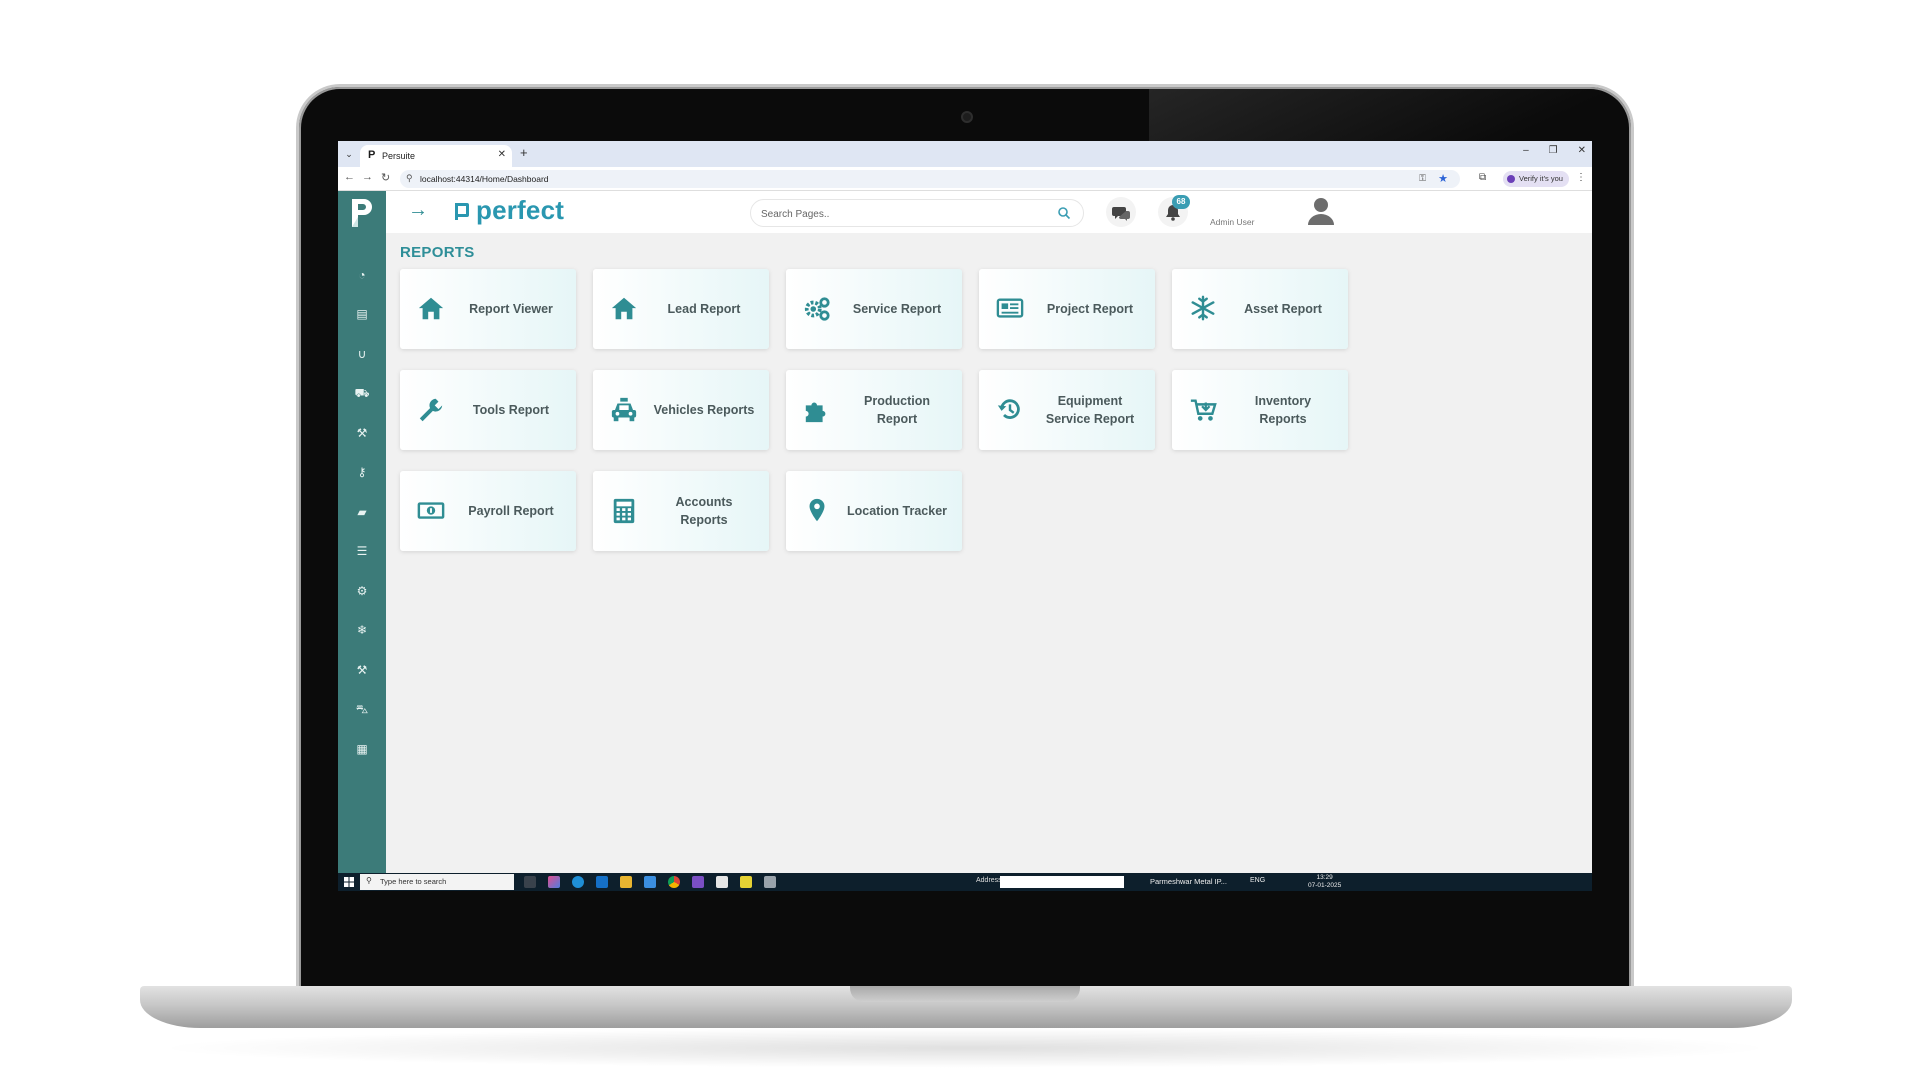 Image resolution: width=1920 pixels, height=1080 pixels. What do you see at coordinates (436, 156) in the screenshot?
I see `browser-tab: P Persuite ✕` at bounding box center [436, 156].